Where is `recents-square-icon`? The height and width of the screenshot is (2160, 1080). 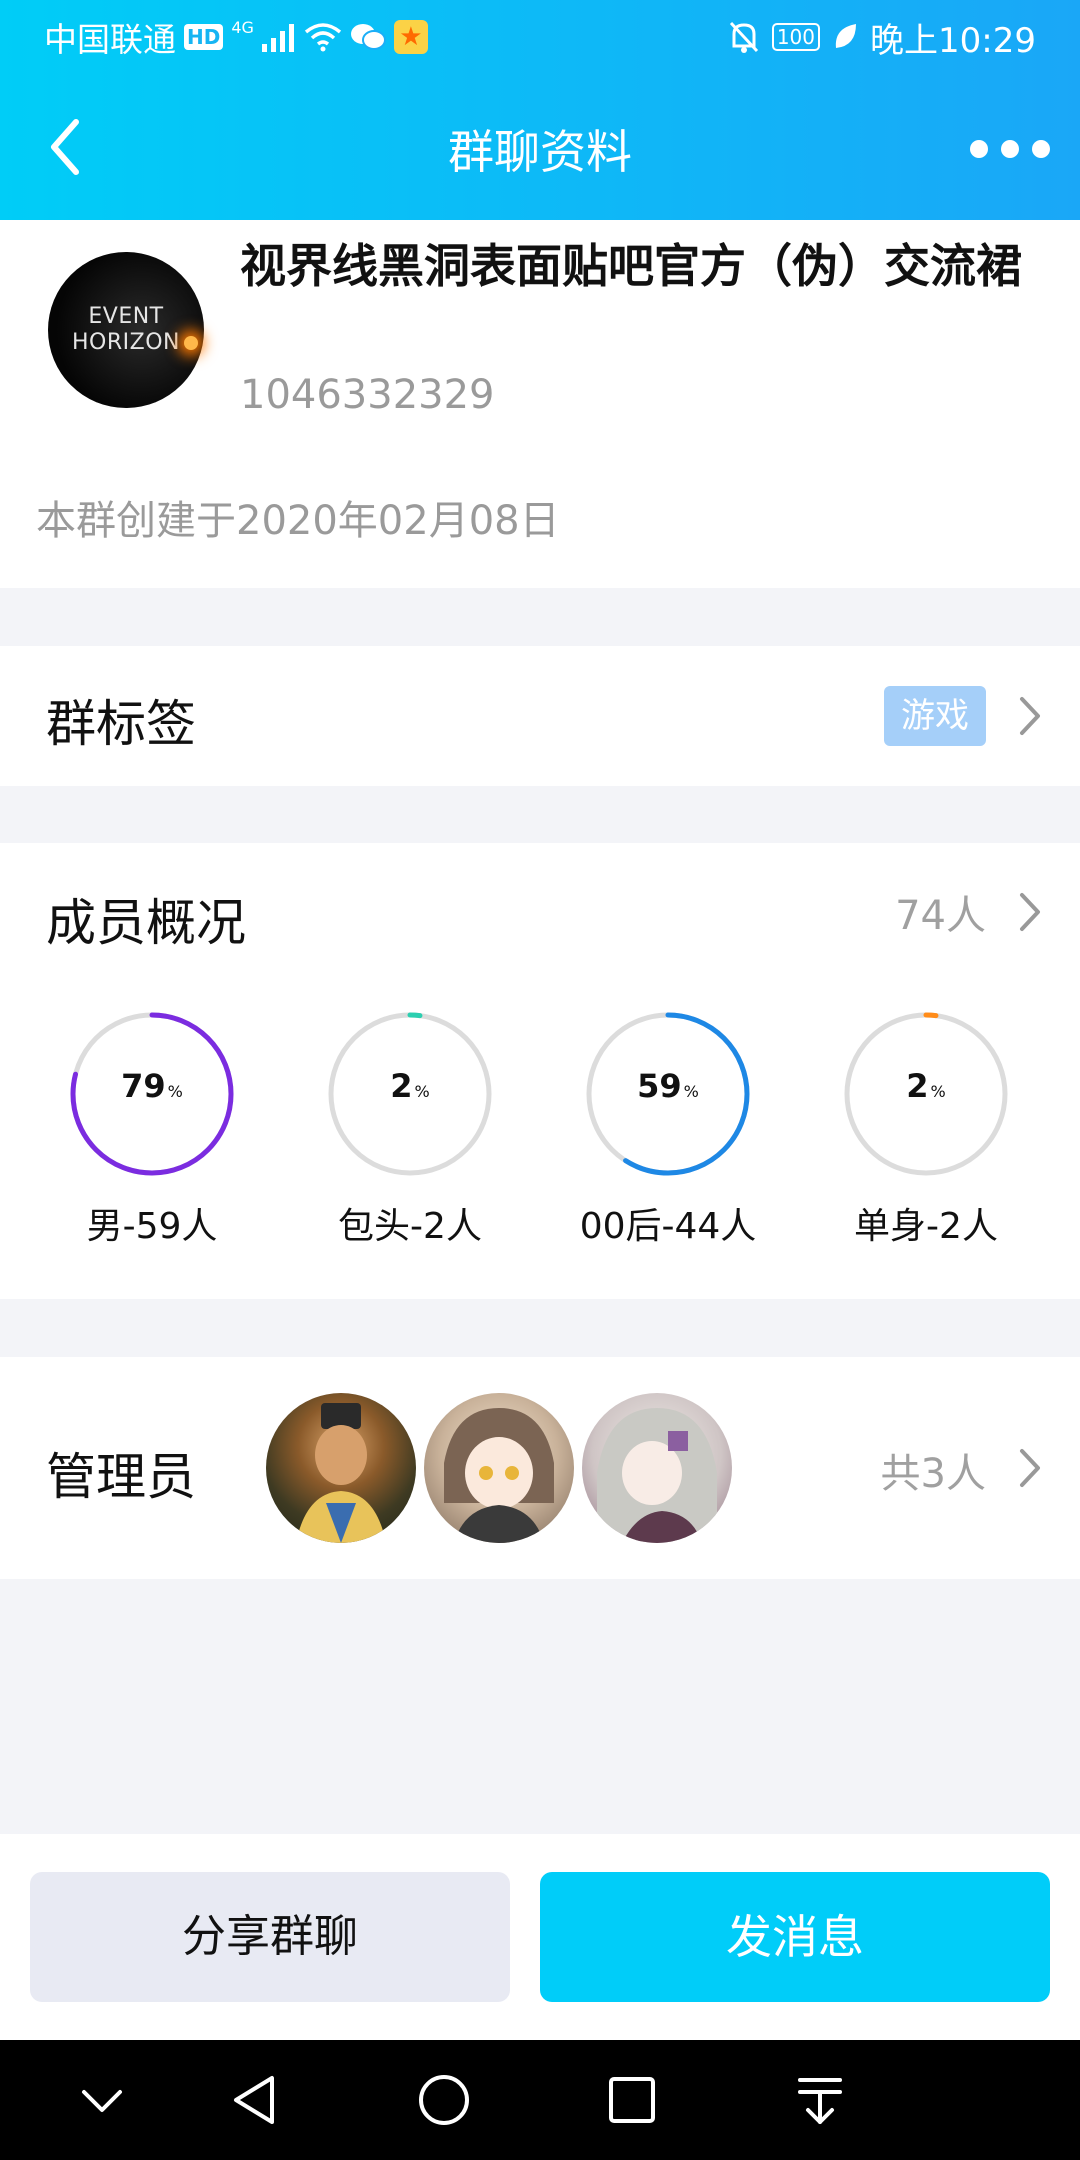 recents-square-icon is located at coordinates (632, 2100).